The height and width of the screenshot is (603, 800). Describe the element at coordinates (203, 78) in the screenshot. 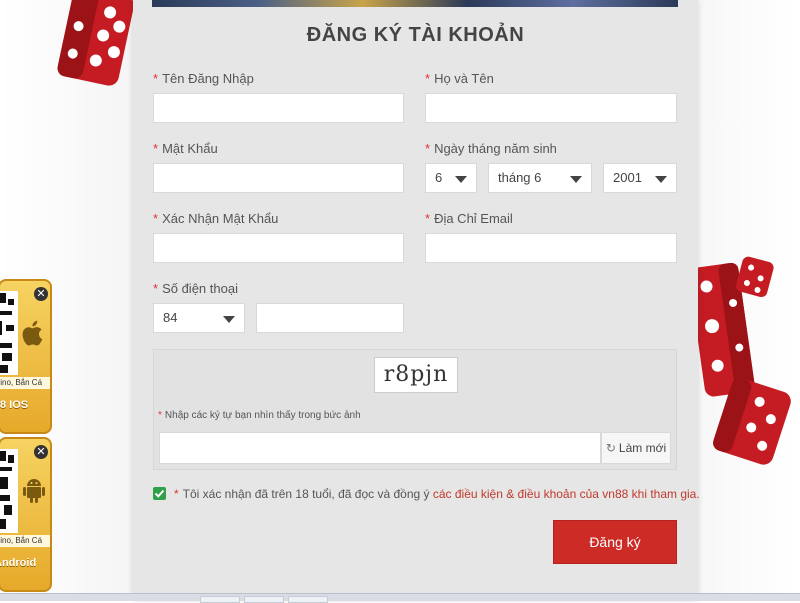

I see `username-label: * Tên Đăng Nhập` at that location.